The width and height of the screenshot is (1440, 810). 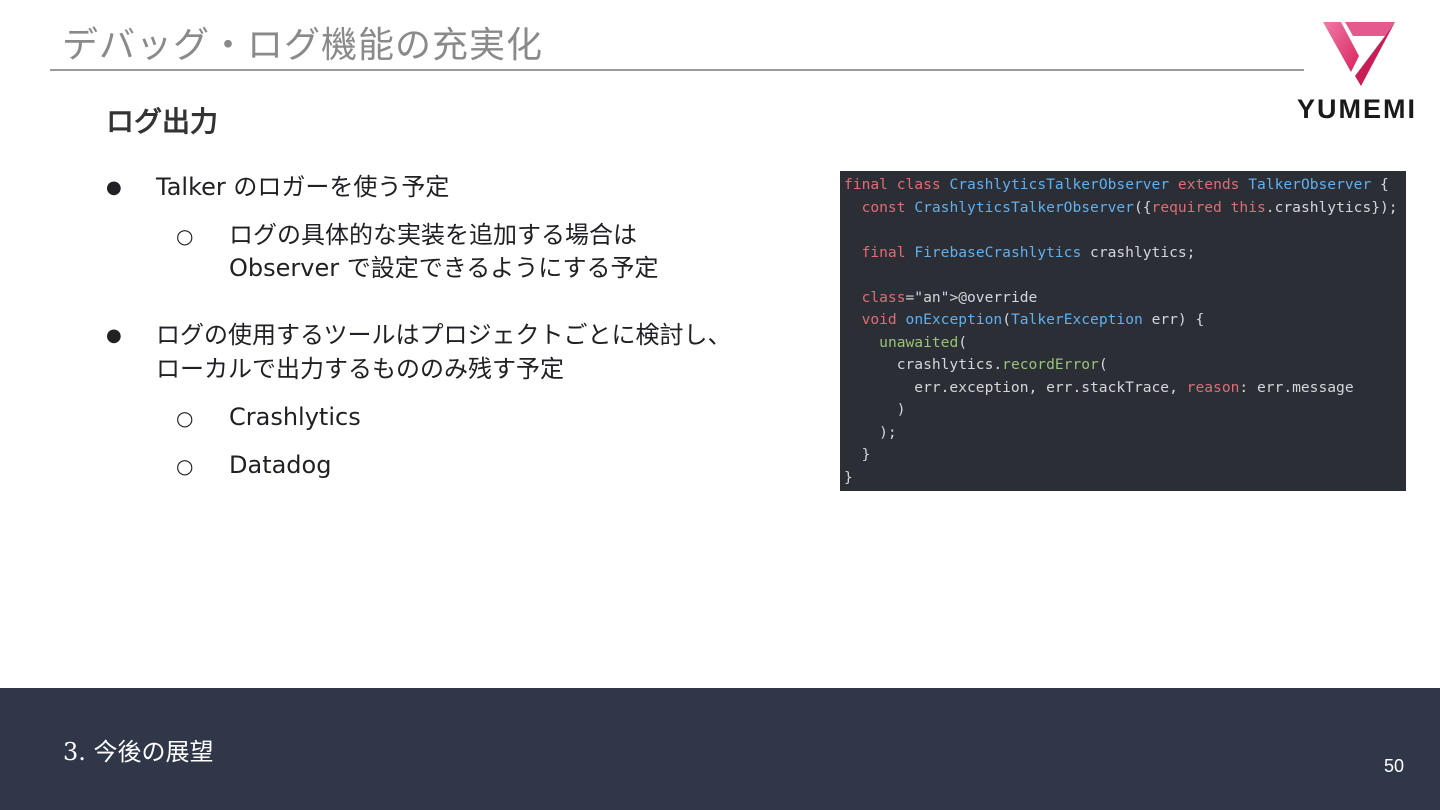 I want to click on code-line: unawaited(, so click(x=923, y=342).